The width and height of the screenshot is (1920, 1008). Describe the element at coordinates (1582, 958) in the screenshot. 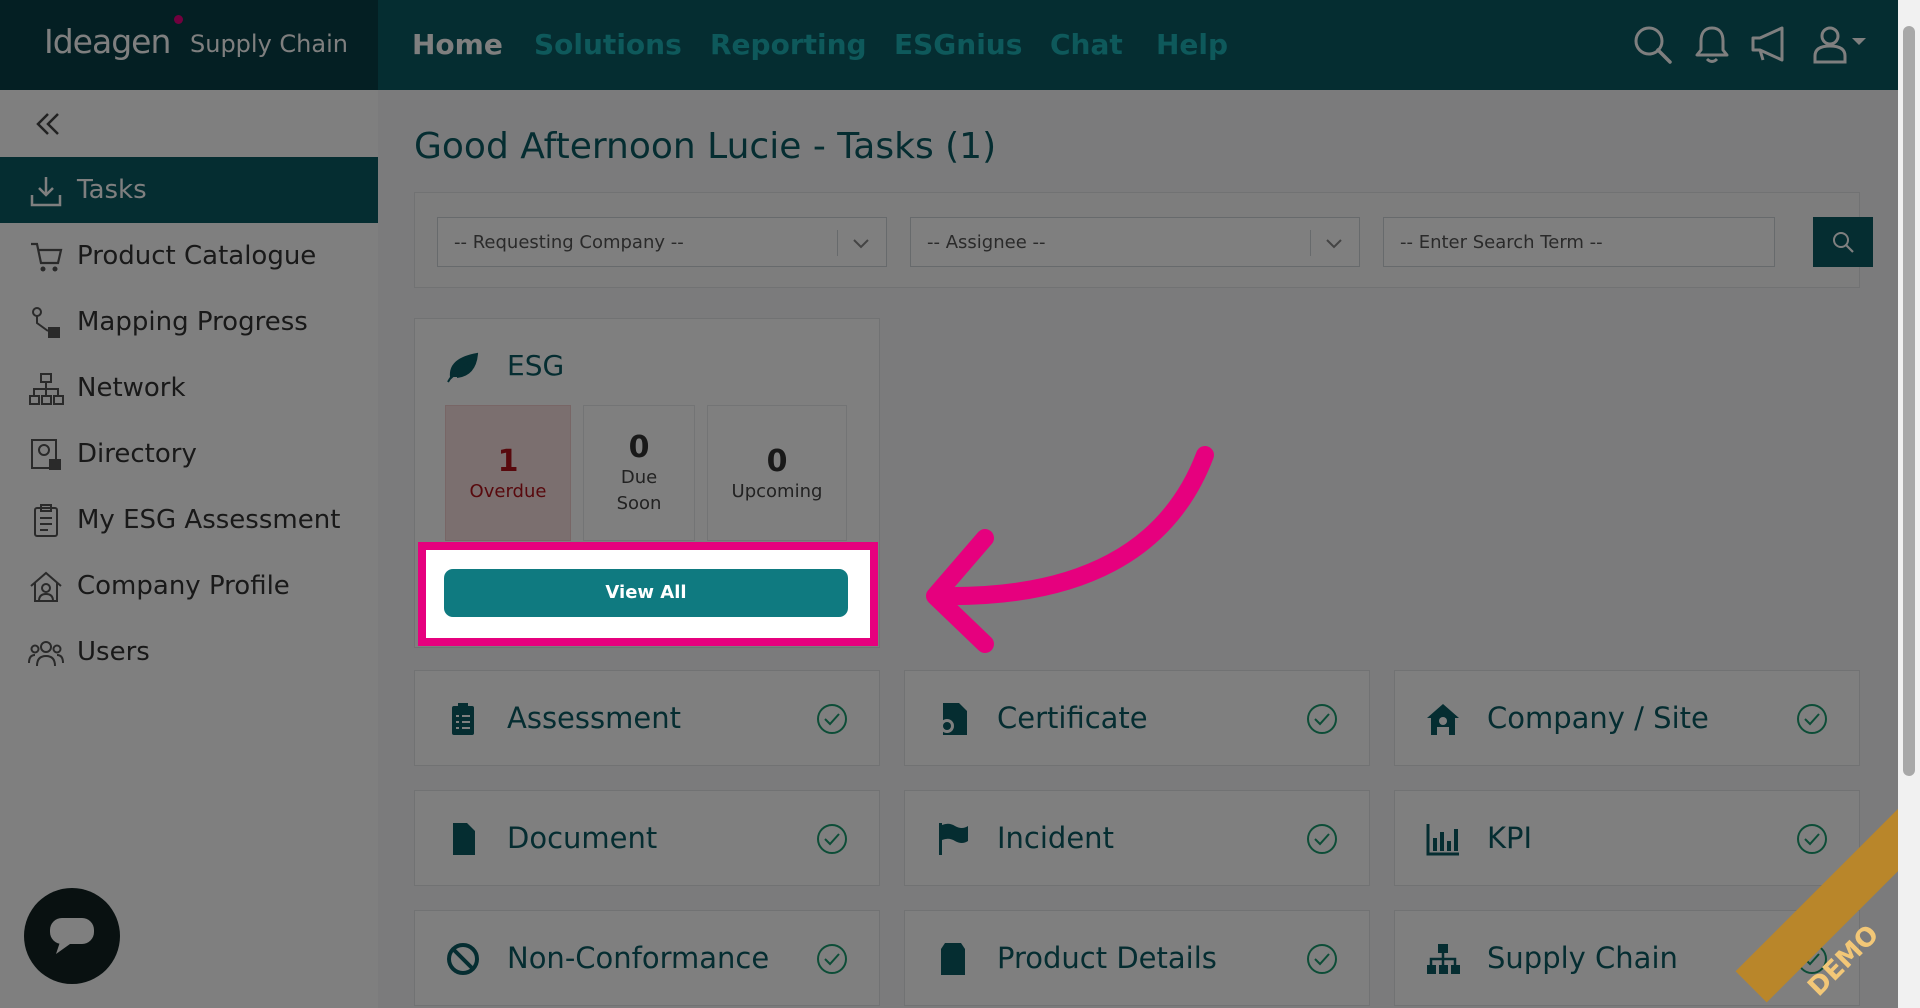

I see `tile-label: Supply Chain` at that location.